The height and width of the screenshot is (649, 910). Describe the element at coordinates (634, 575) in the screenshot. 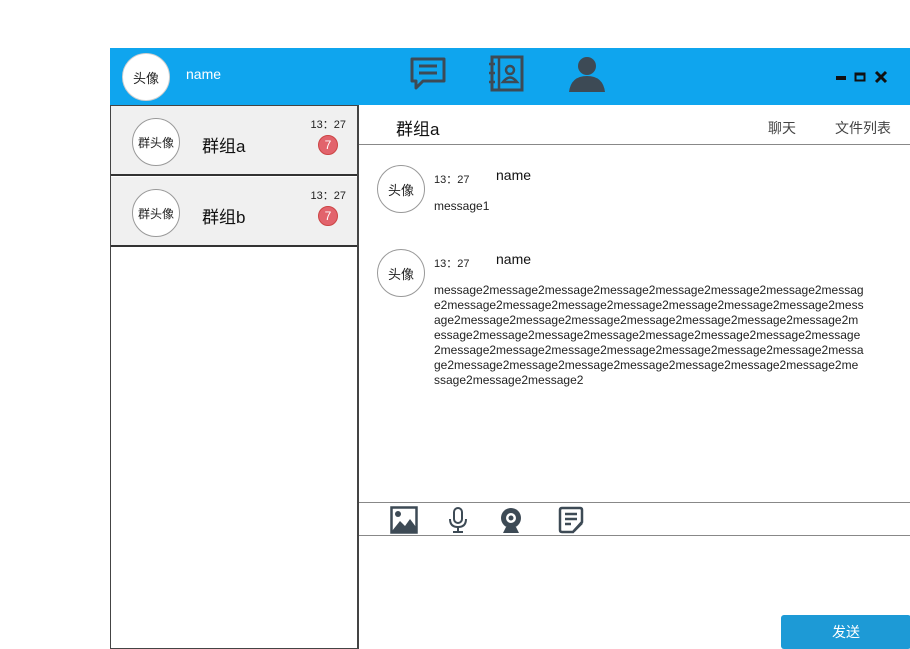

I see `message-input` at that location.